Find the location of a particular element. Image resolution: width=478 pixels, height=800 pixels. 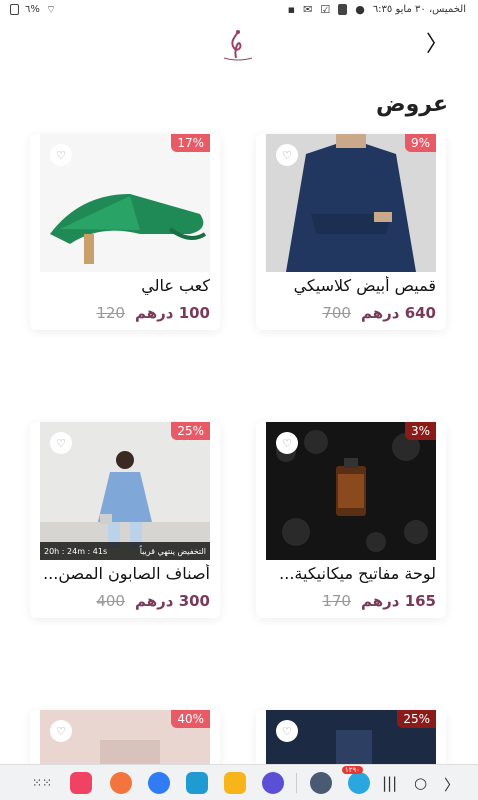

check-icon: ☑ is located at coordinates (325, 9).